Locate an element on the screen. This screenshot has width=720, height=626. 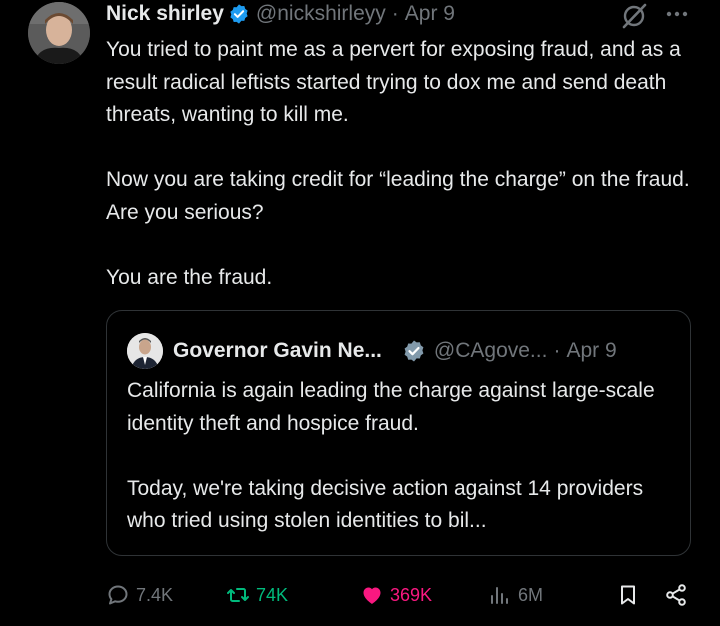
grok-icon is located at coordinates (634, 16).